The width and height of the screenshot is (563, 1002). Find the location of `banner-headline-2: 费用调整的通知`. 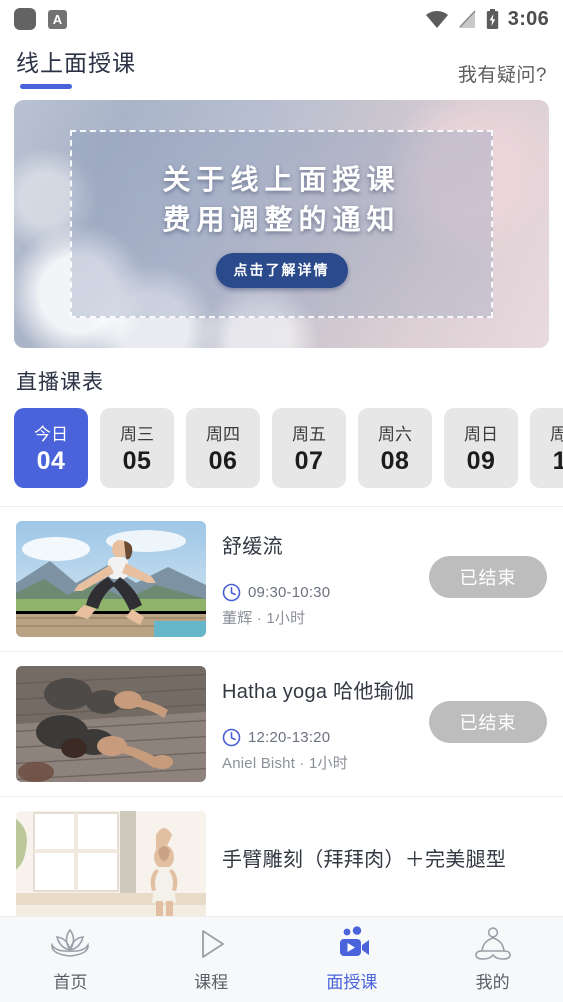

banner-headline-2: 费用调整的通知 is located at coordinates (281, 219).